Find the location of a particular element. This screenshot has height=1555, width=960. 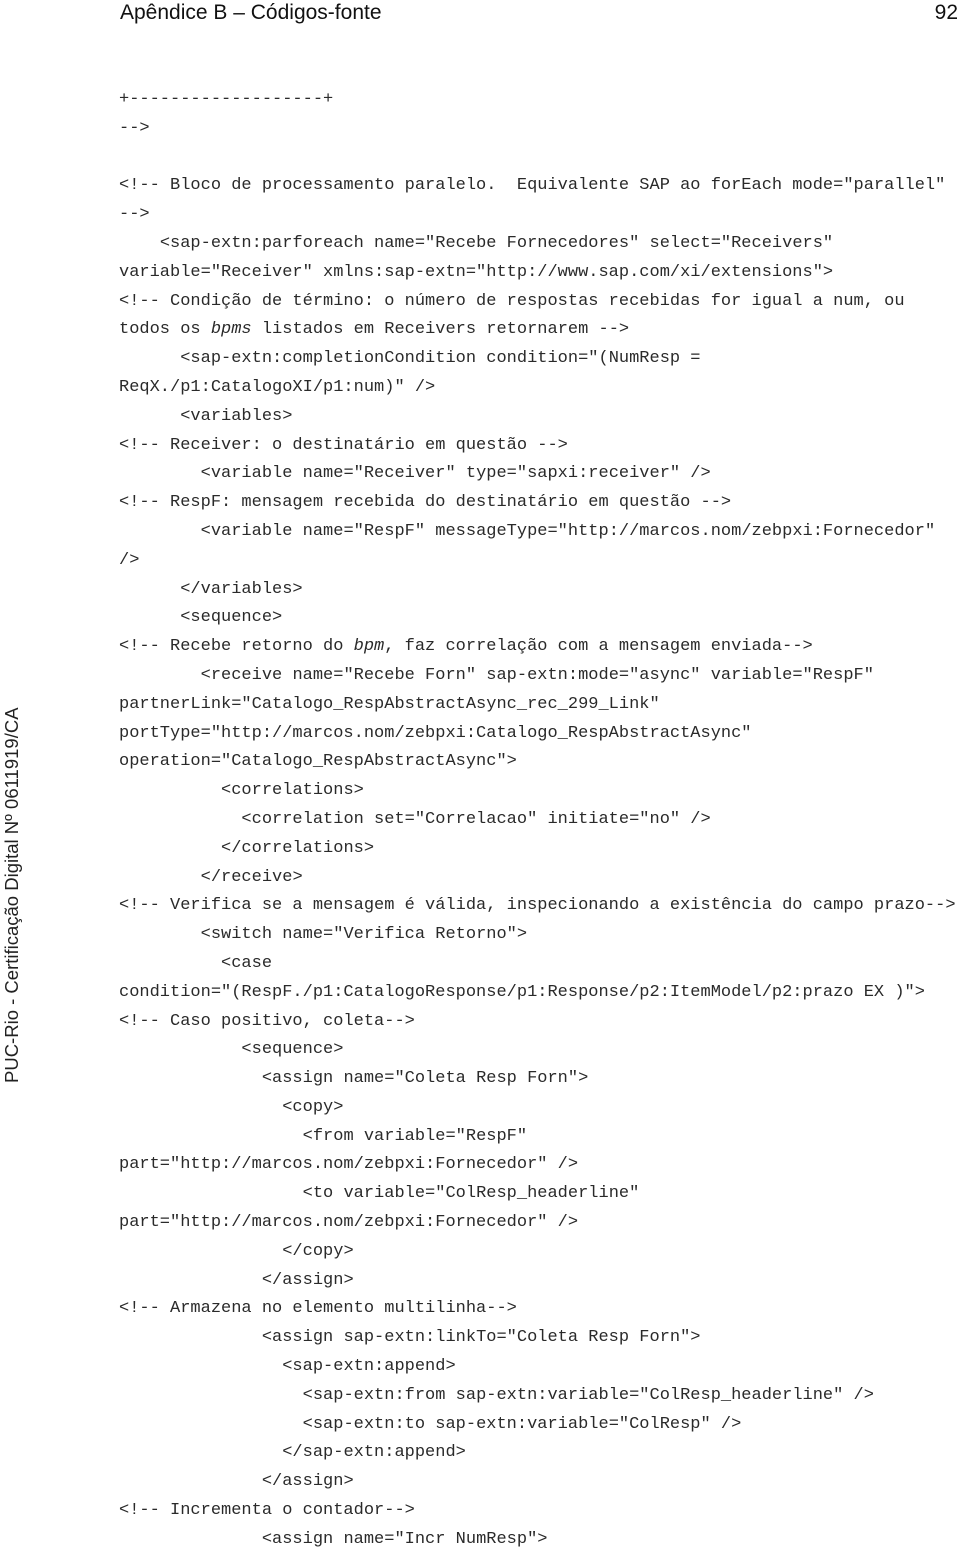

code-line: </copy> is located at coordinates (539, 1252).